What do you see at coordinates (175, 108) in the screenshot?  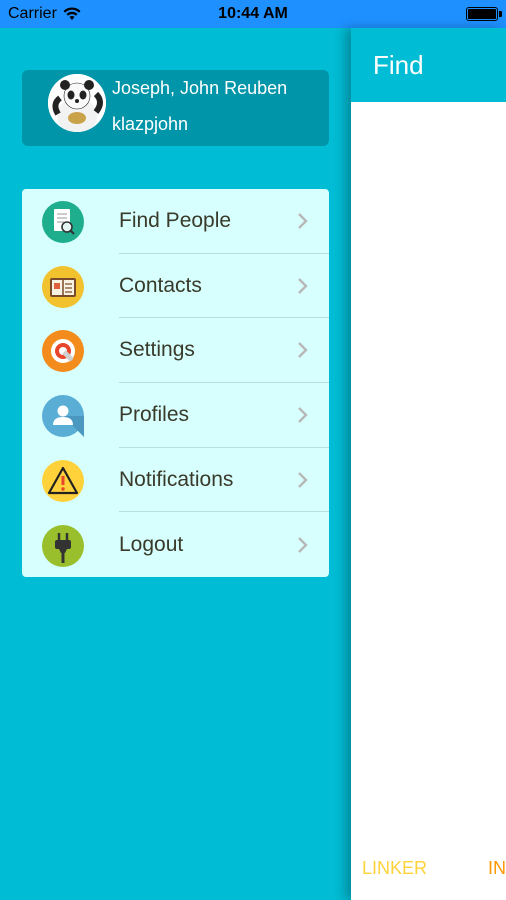 I see `user-profile-card: Joseph, John Reuben klazpjohn` at bounding box center [175, 108].